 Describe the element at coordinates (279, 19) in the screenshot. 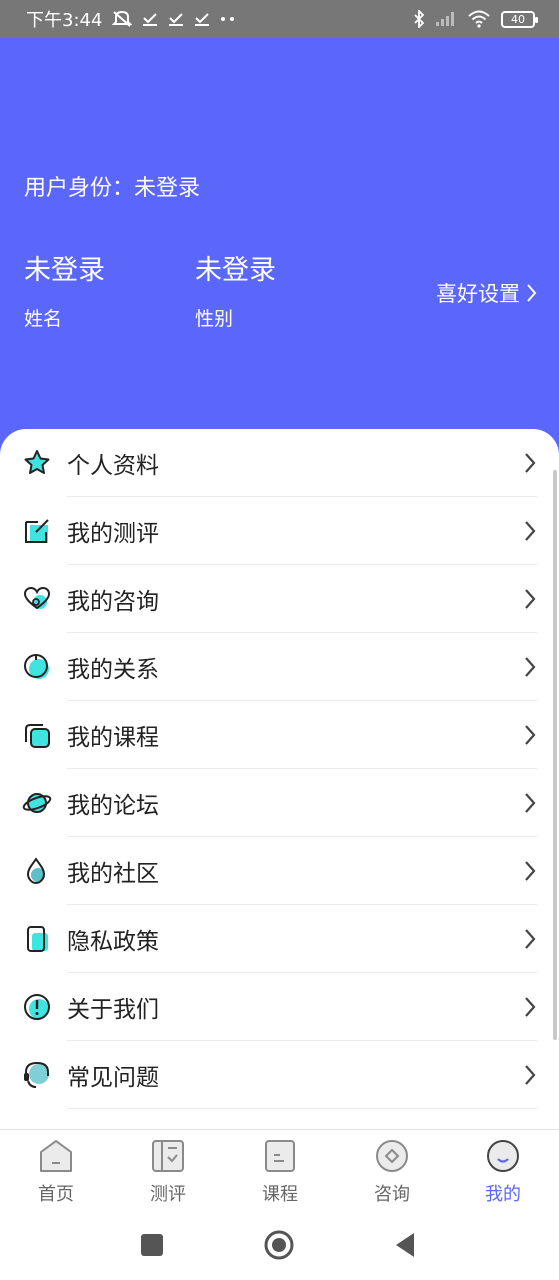

I see `status-bar: 下午3:44 40` at that location.